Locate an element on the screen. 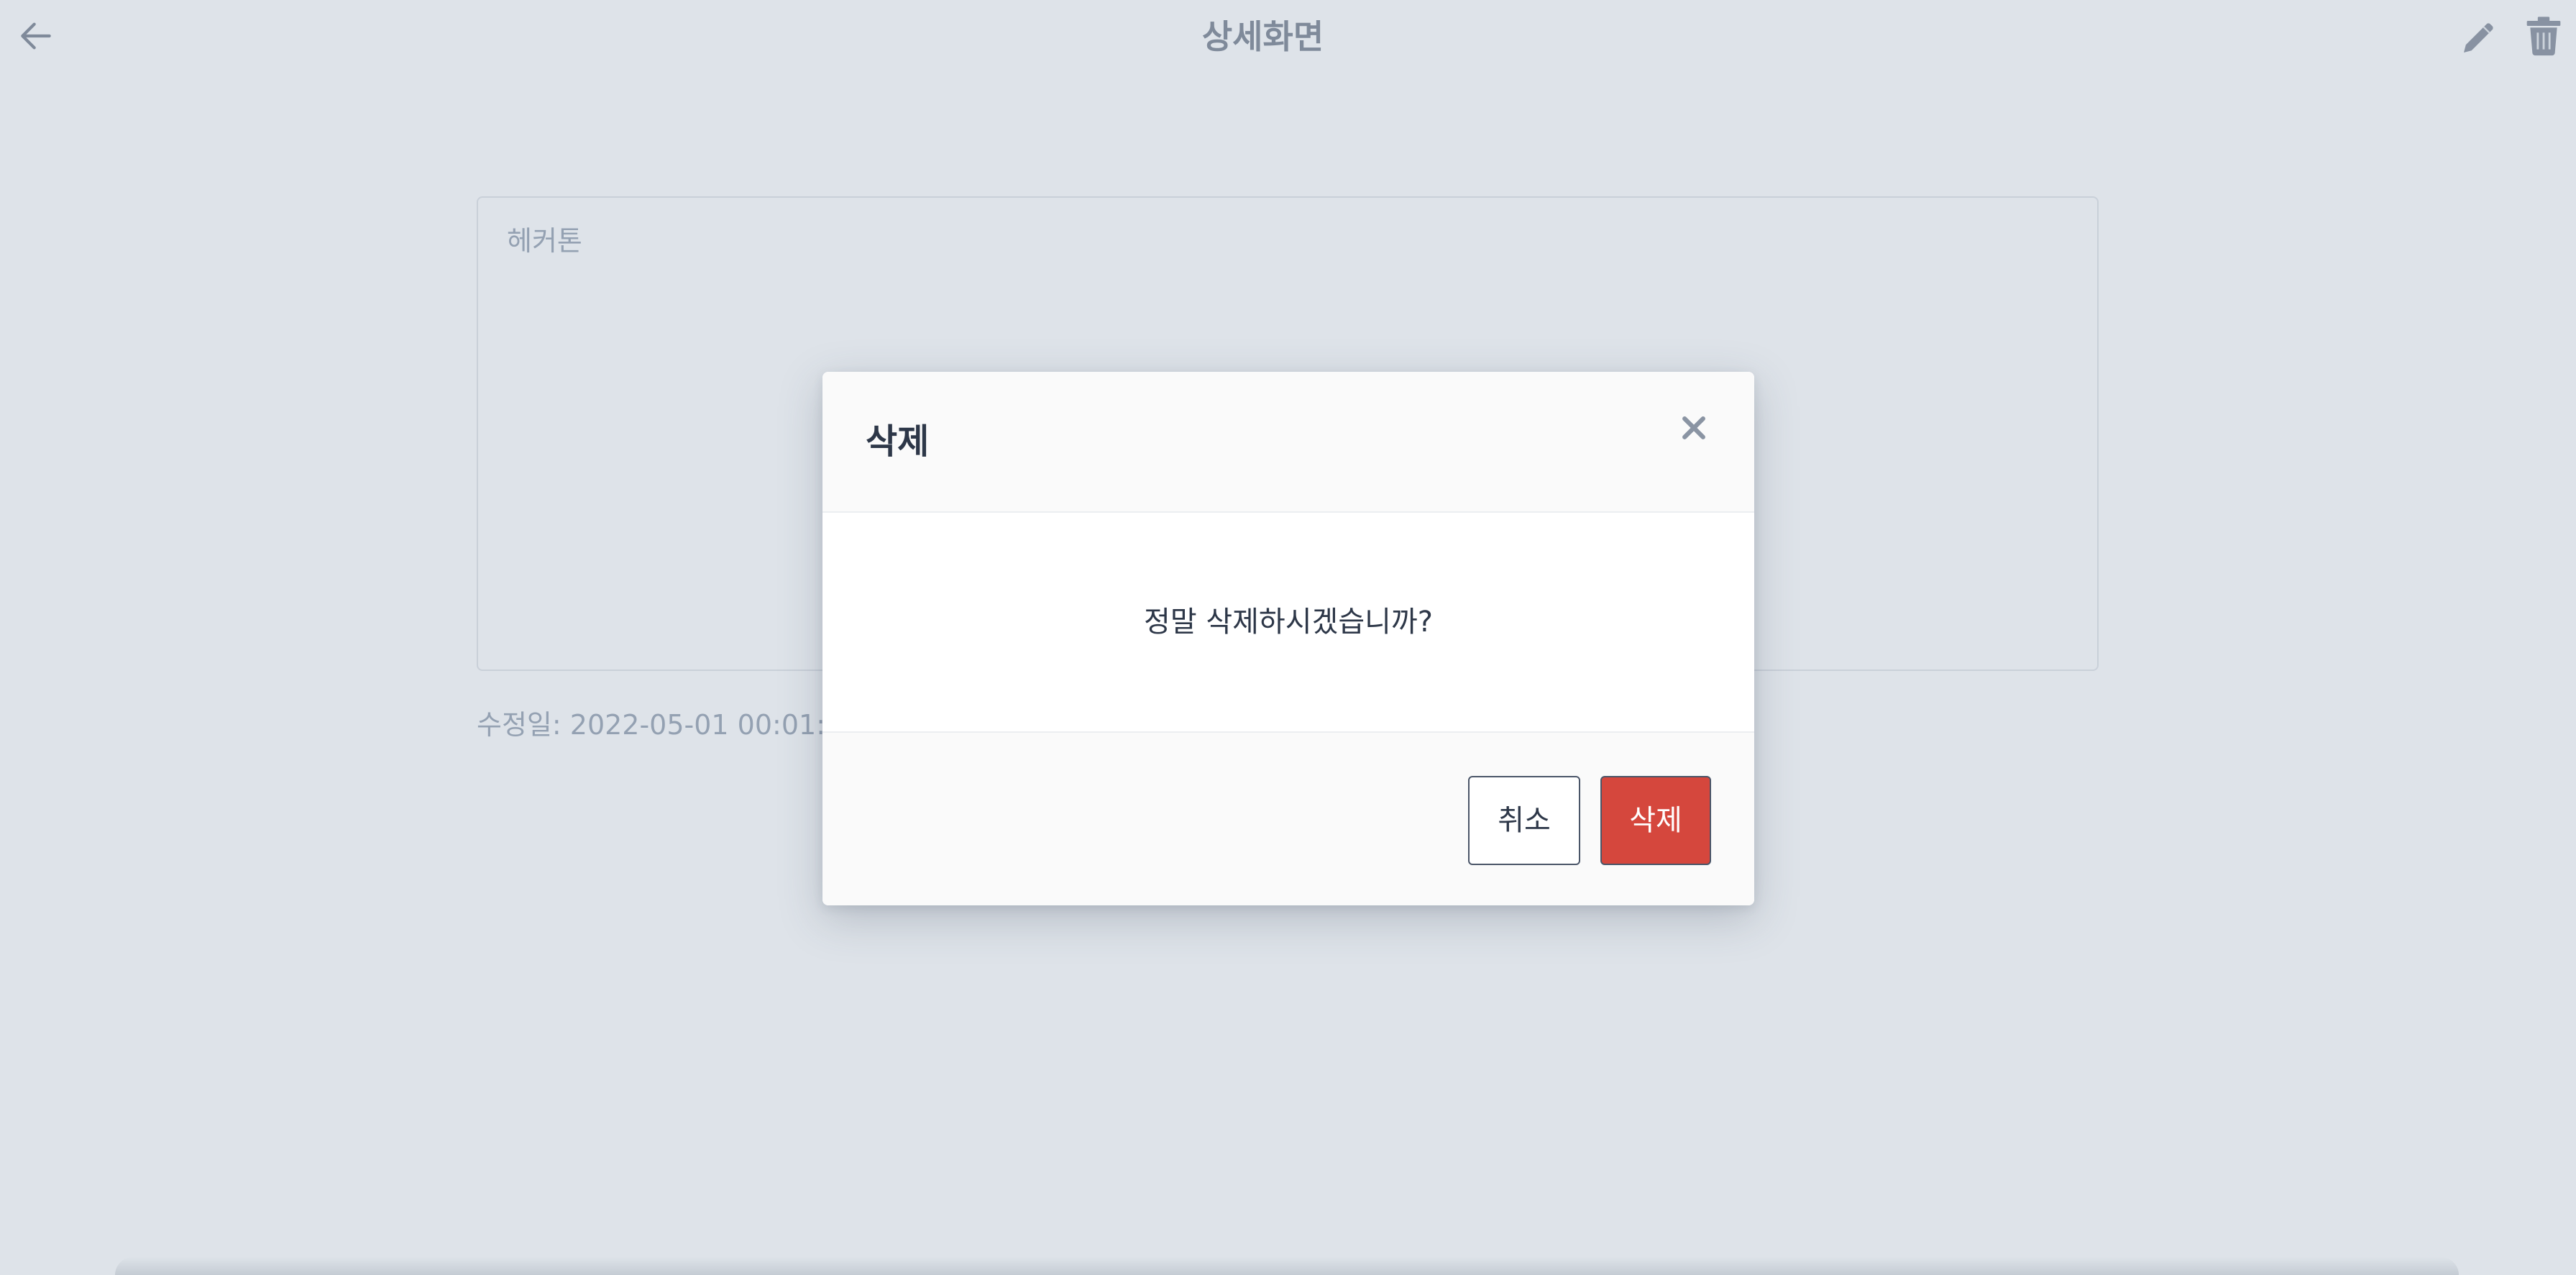 This screenshot has height=1275, width=2576. dialog-title: 삭제 is located at coordinates (898, 441).